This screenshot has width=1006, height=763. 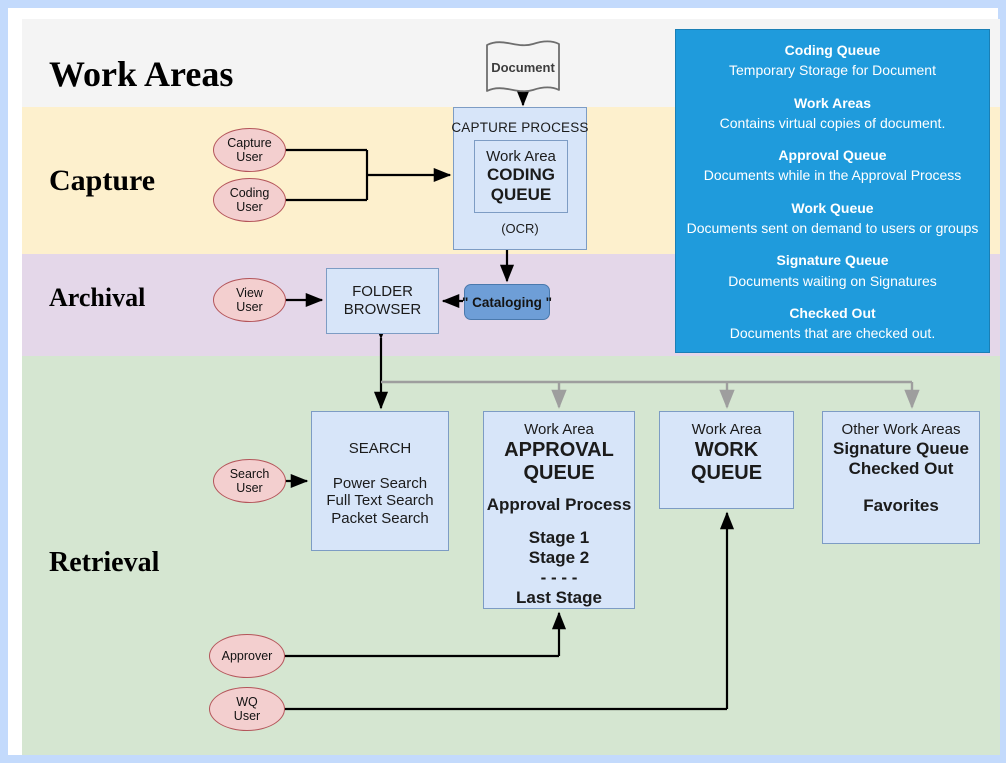 I want to click on coding-queue-line1: Work Area, so click(x=521, y=156).